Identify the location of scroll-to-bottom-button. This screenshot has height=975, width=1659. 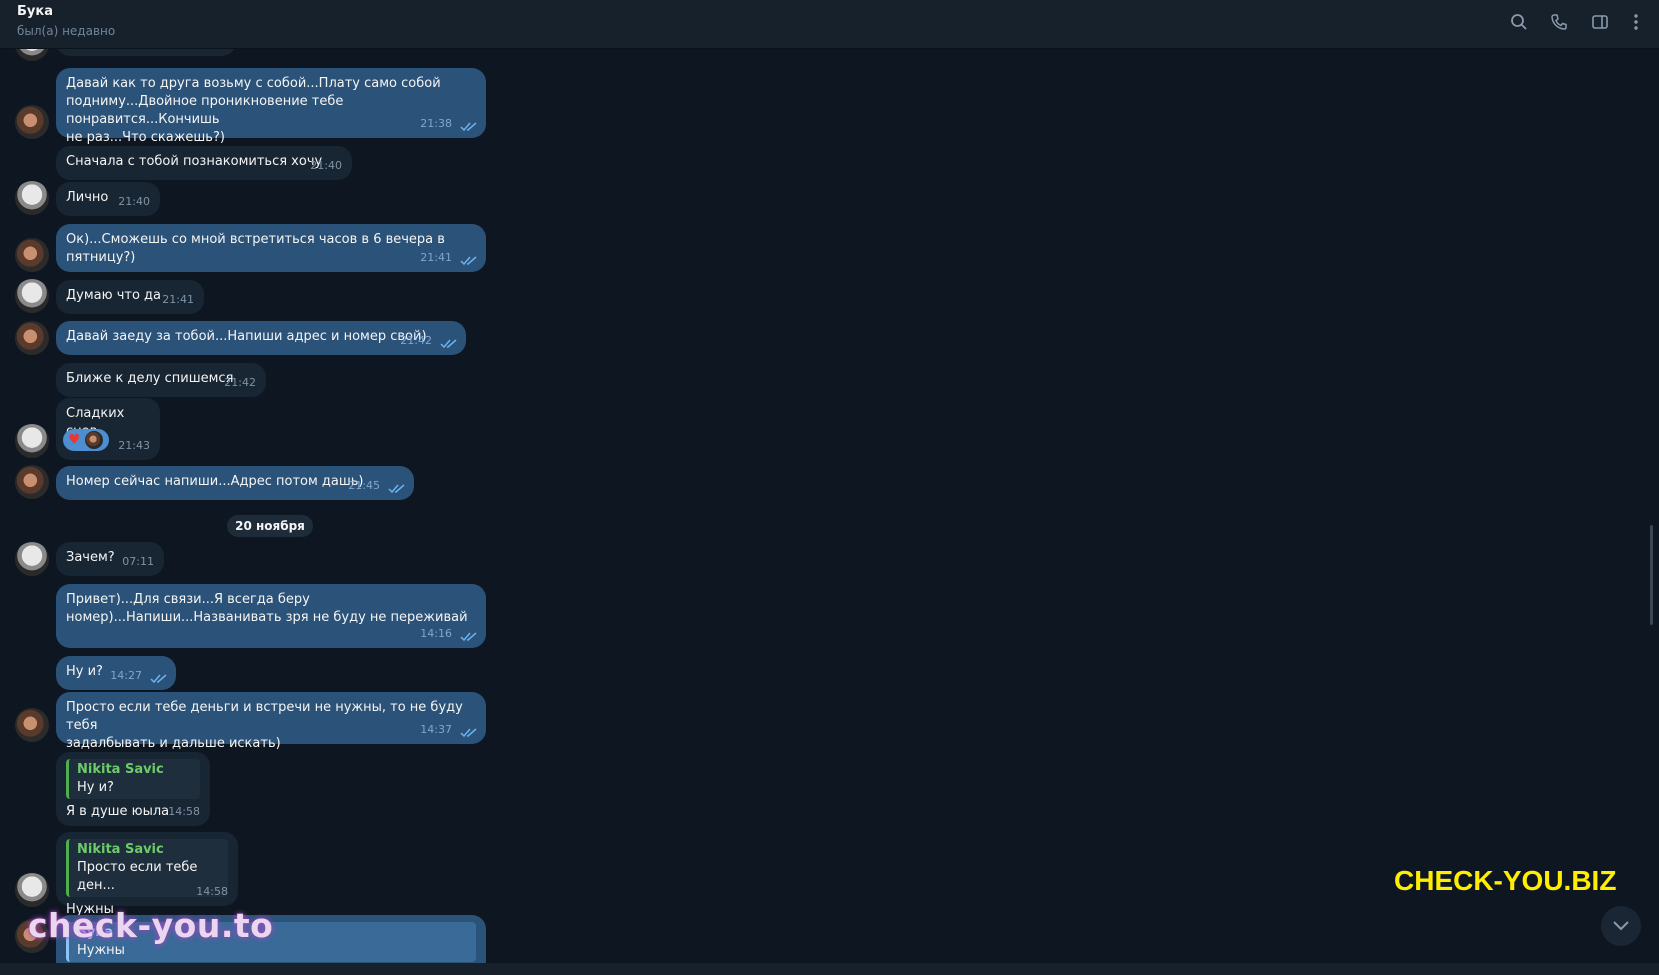
(1621, 926).